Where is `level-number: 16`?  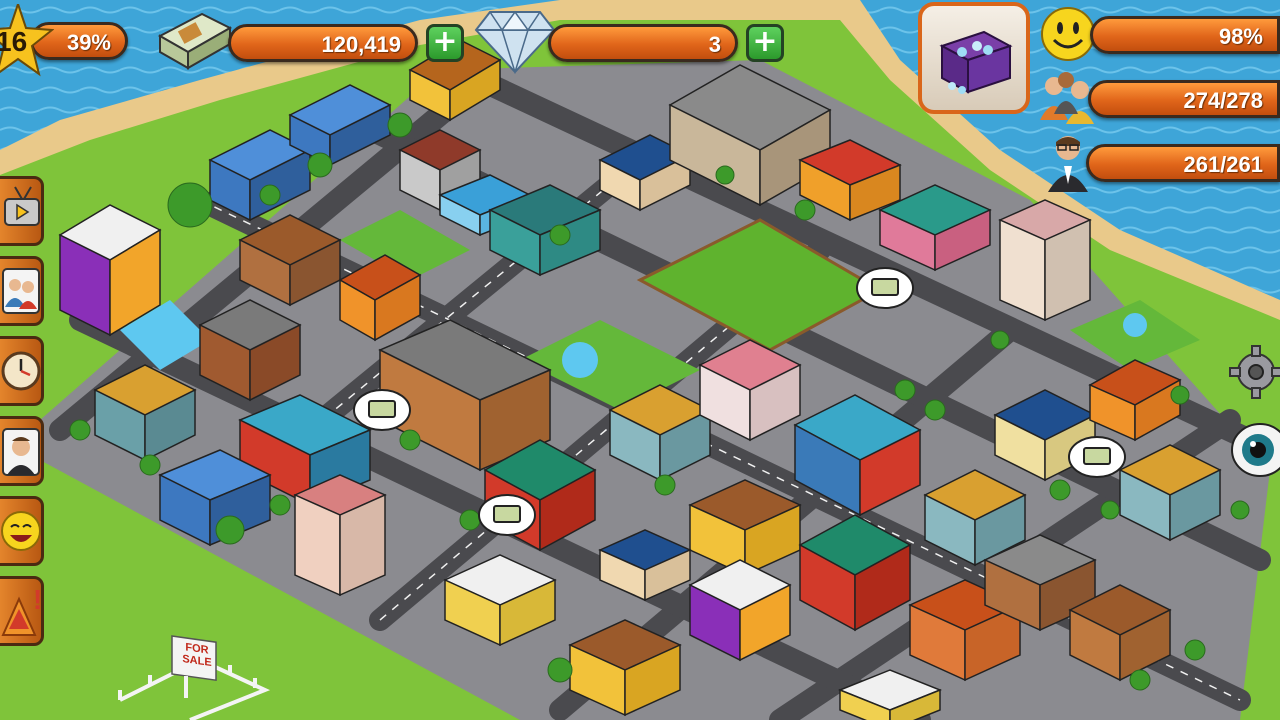
level-number: 16 is located at coordinates (14, 41).